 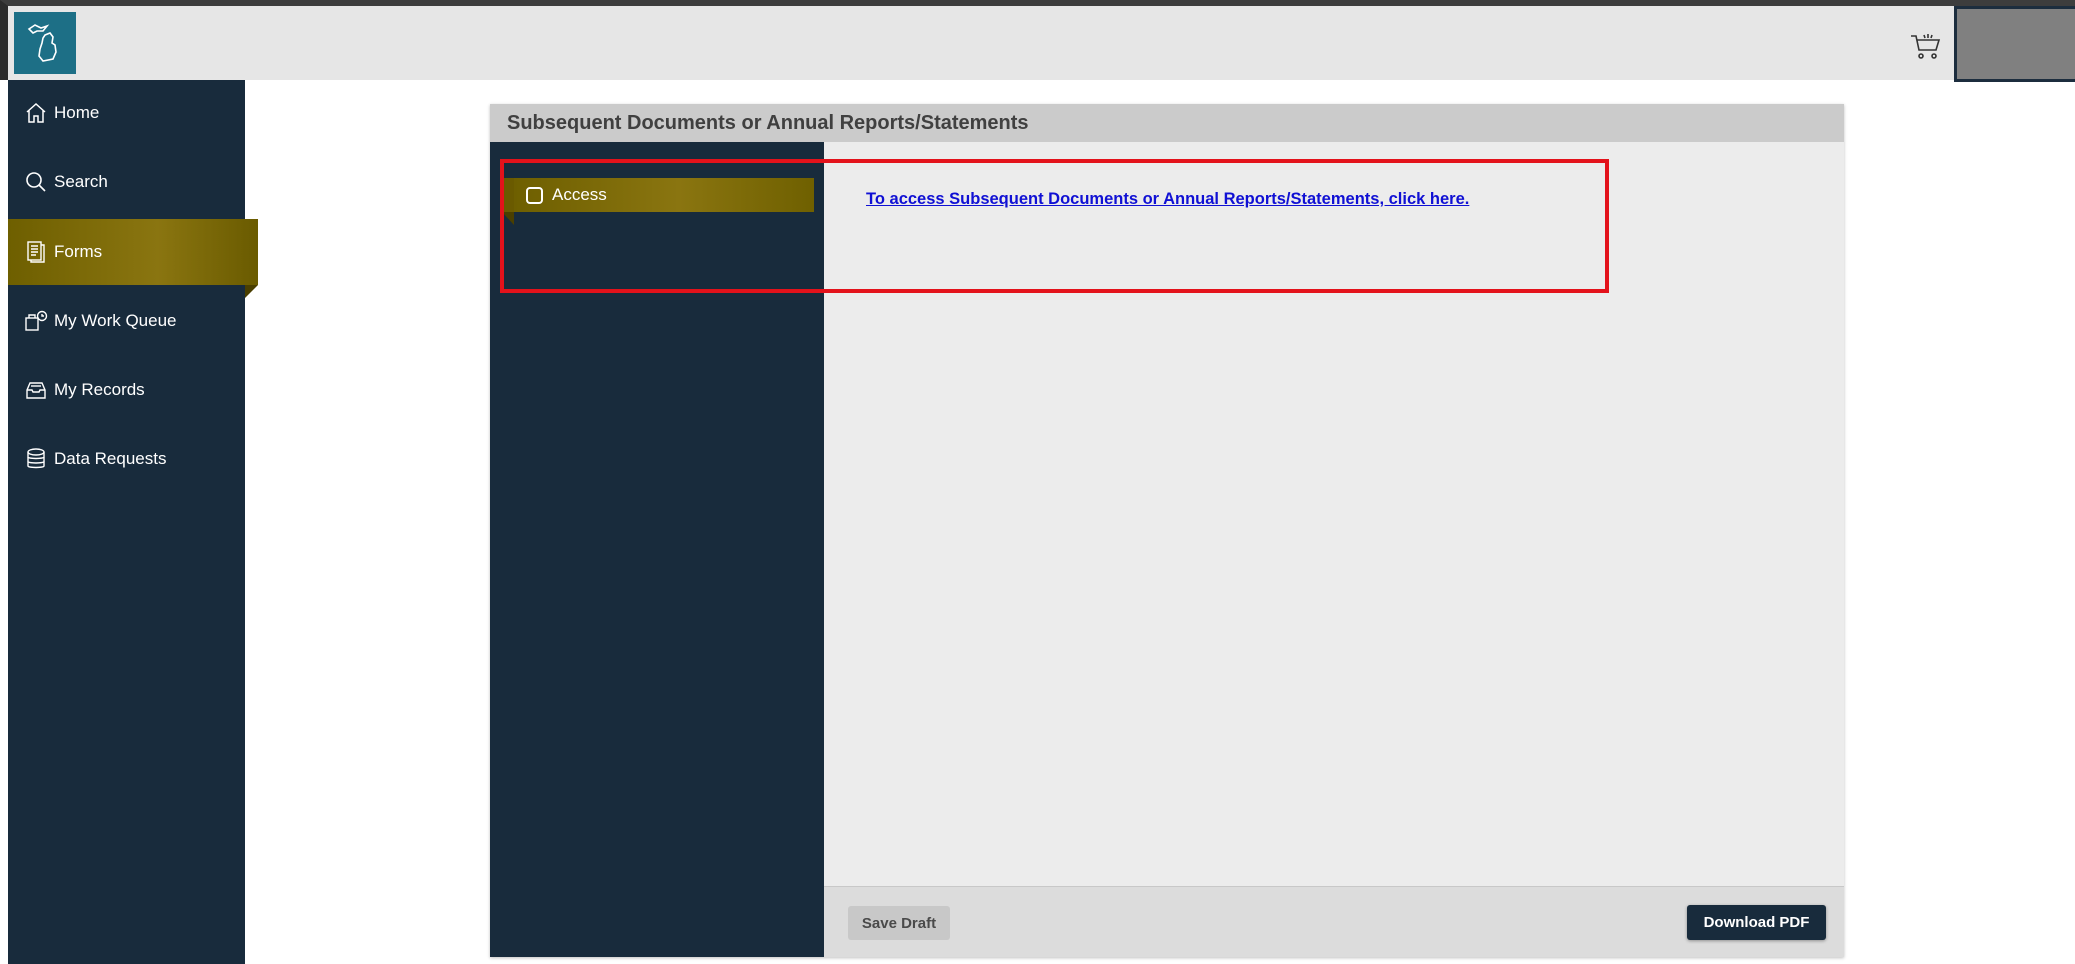 I want to click on sidebar-item-label: Forms, so click(x=78, y=251).